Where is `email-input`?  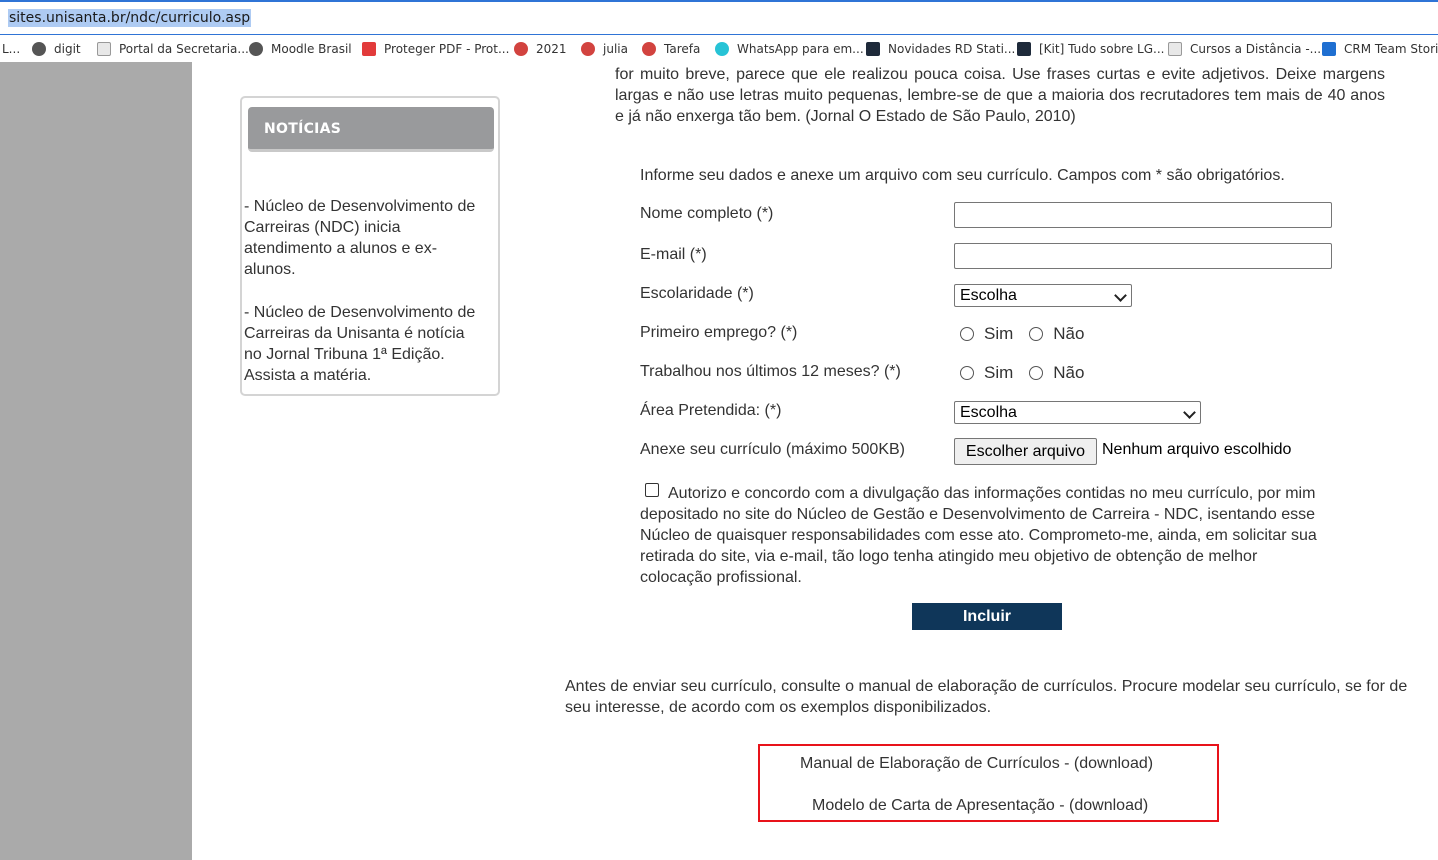
email-input is located at coordinates (1143, 256).